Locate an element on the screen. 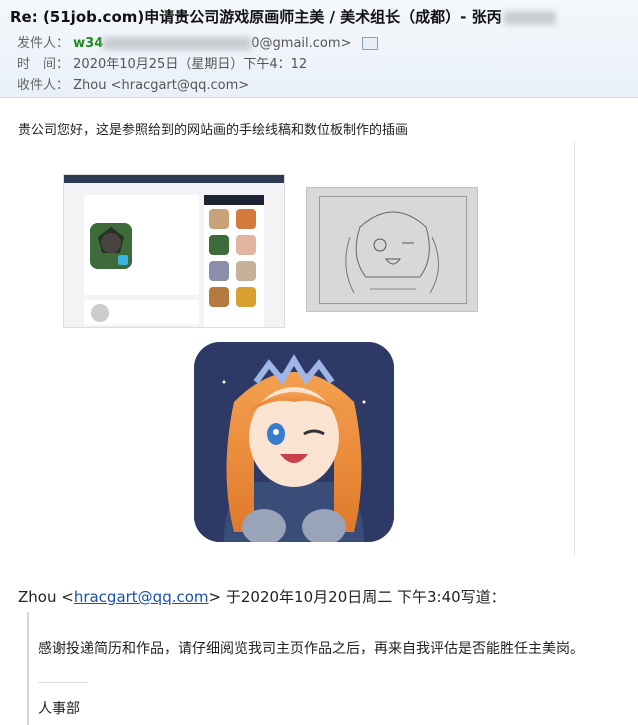  signature: 人事部 is located at coordinates (63, 700).